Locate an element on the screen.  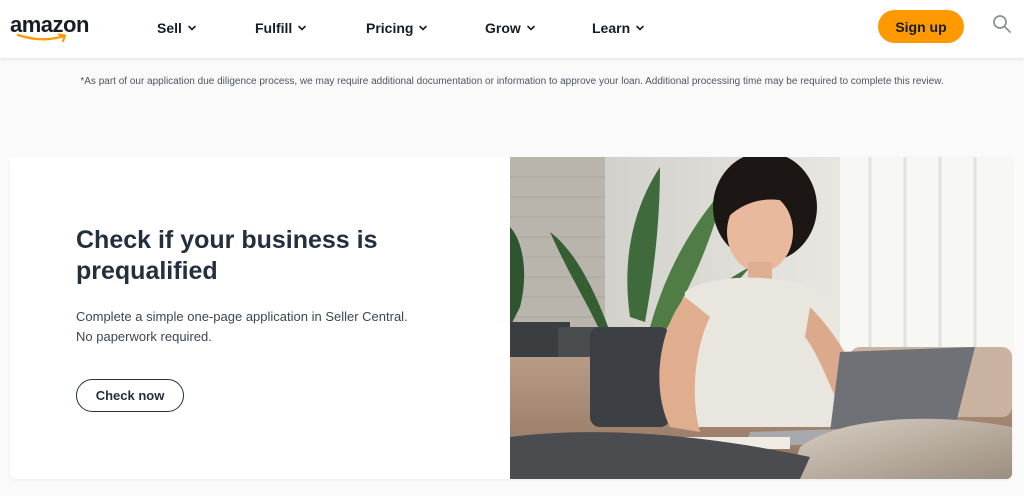
nav-label: Sell is located at coordinates (169, 28).